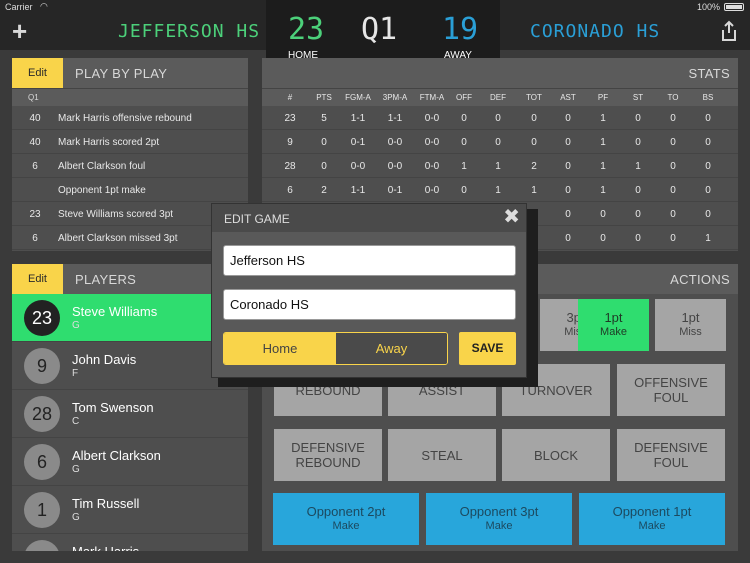  What do you see at coordinates (395, 97) in the screenshot?
I see `stats-column-header: 3PM-A` at bounding box center [395, 97].